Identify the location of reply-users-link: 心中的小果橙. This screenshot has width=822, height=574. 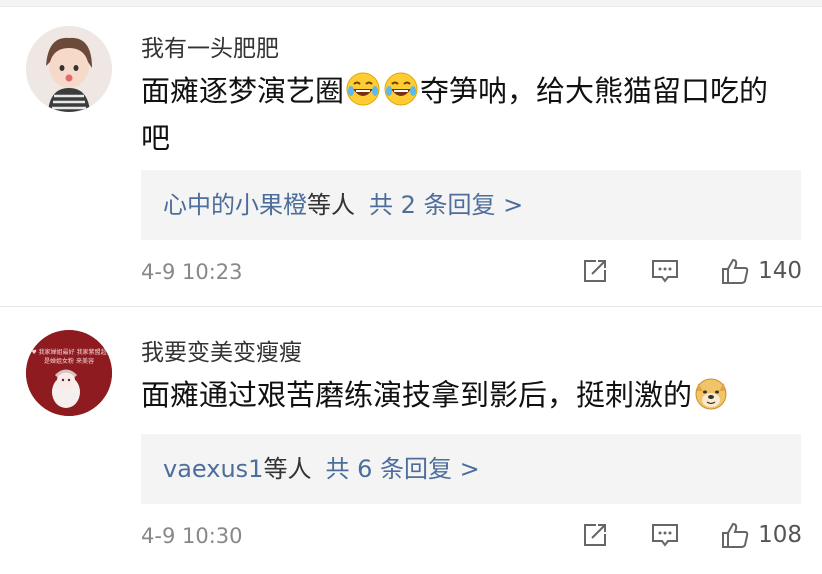
(235, 205).